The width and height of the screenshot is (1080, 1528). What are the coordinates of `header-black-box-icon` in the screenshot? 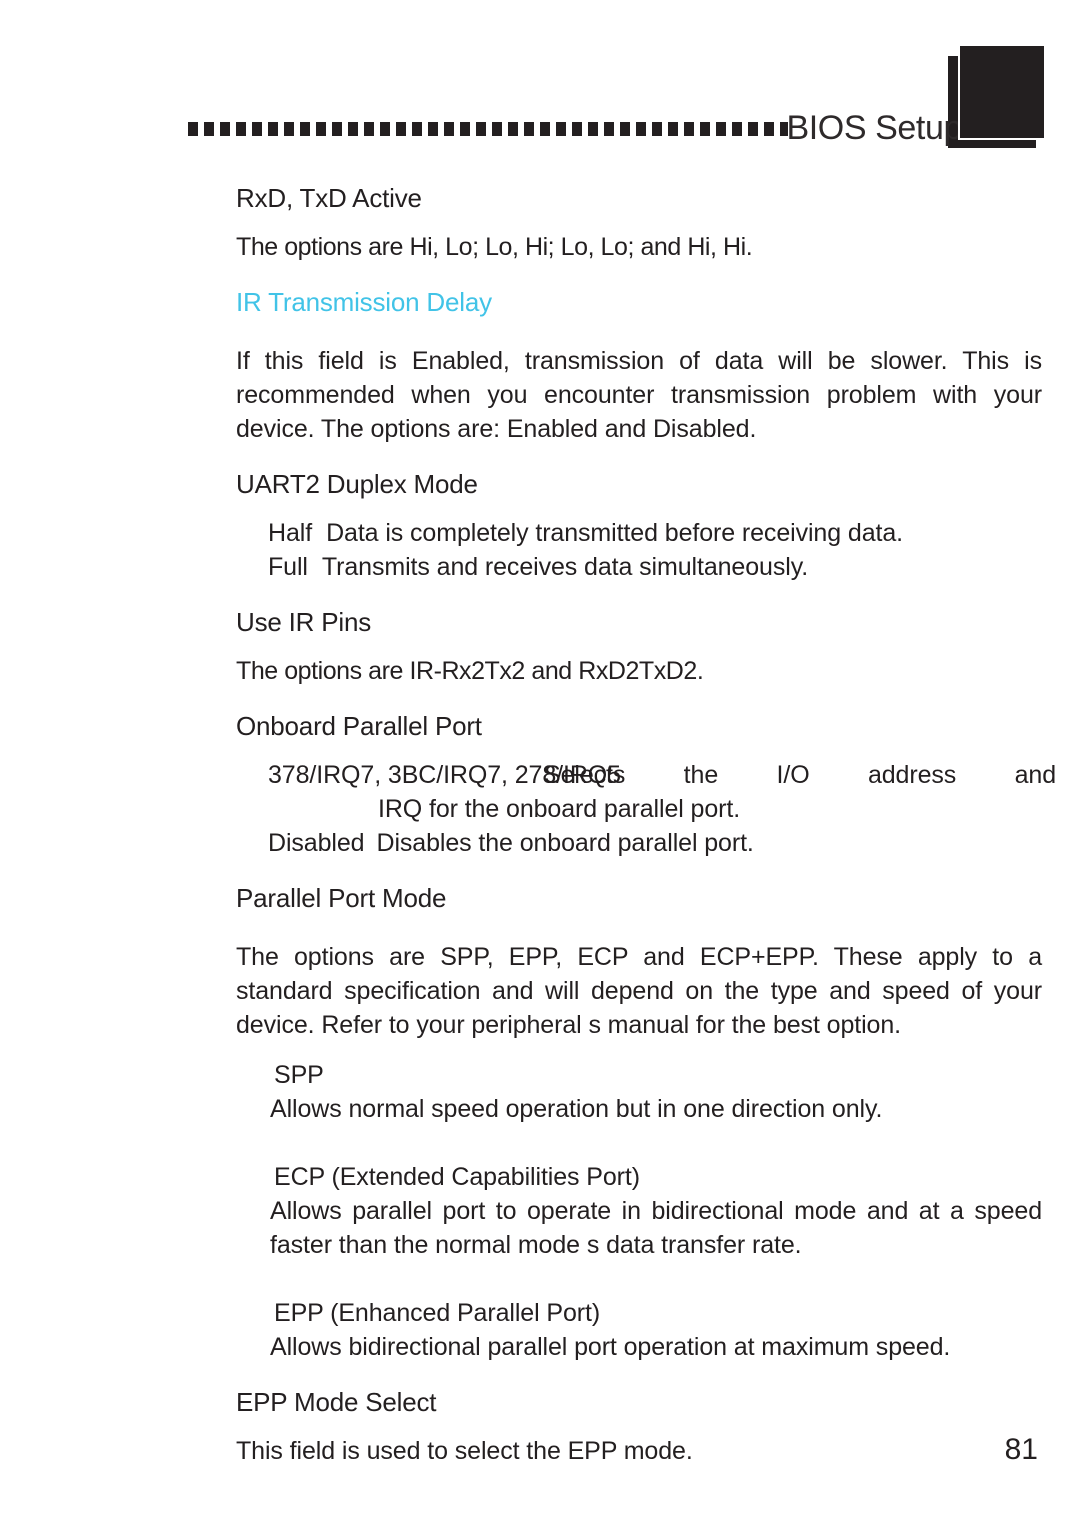 It's located at (1002, 92).